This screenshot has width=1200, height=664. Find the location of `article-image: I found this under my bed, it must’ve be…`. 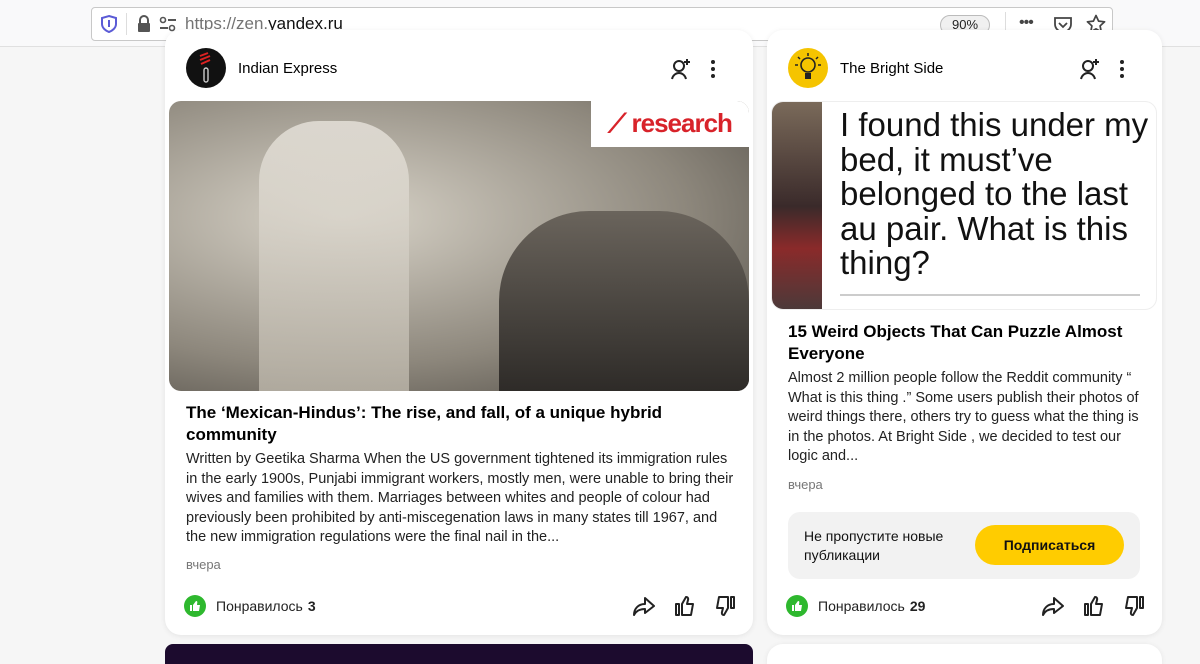

article-image: I found this under my bed, it must’ve be… is located at coordinates (964, 205).